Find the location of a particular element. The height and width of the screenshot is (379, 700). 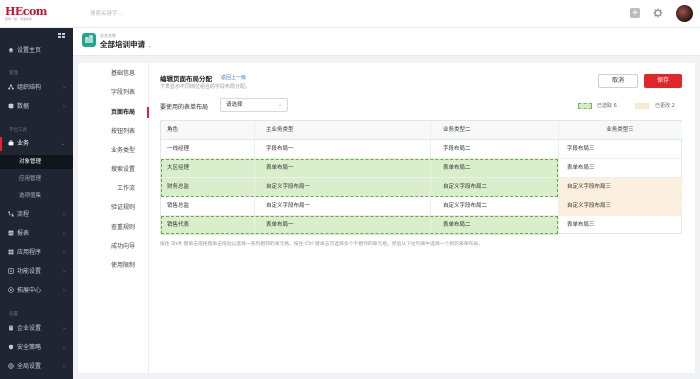

sidebar-item-label: 应用程序 is located at coordinates (29, 252).